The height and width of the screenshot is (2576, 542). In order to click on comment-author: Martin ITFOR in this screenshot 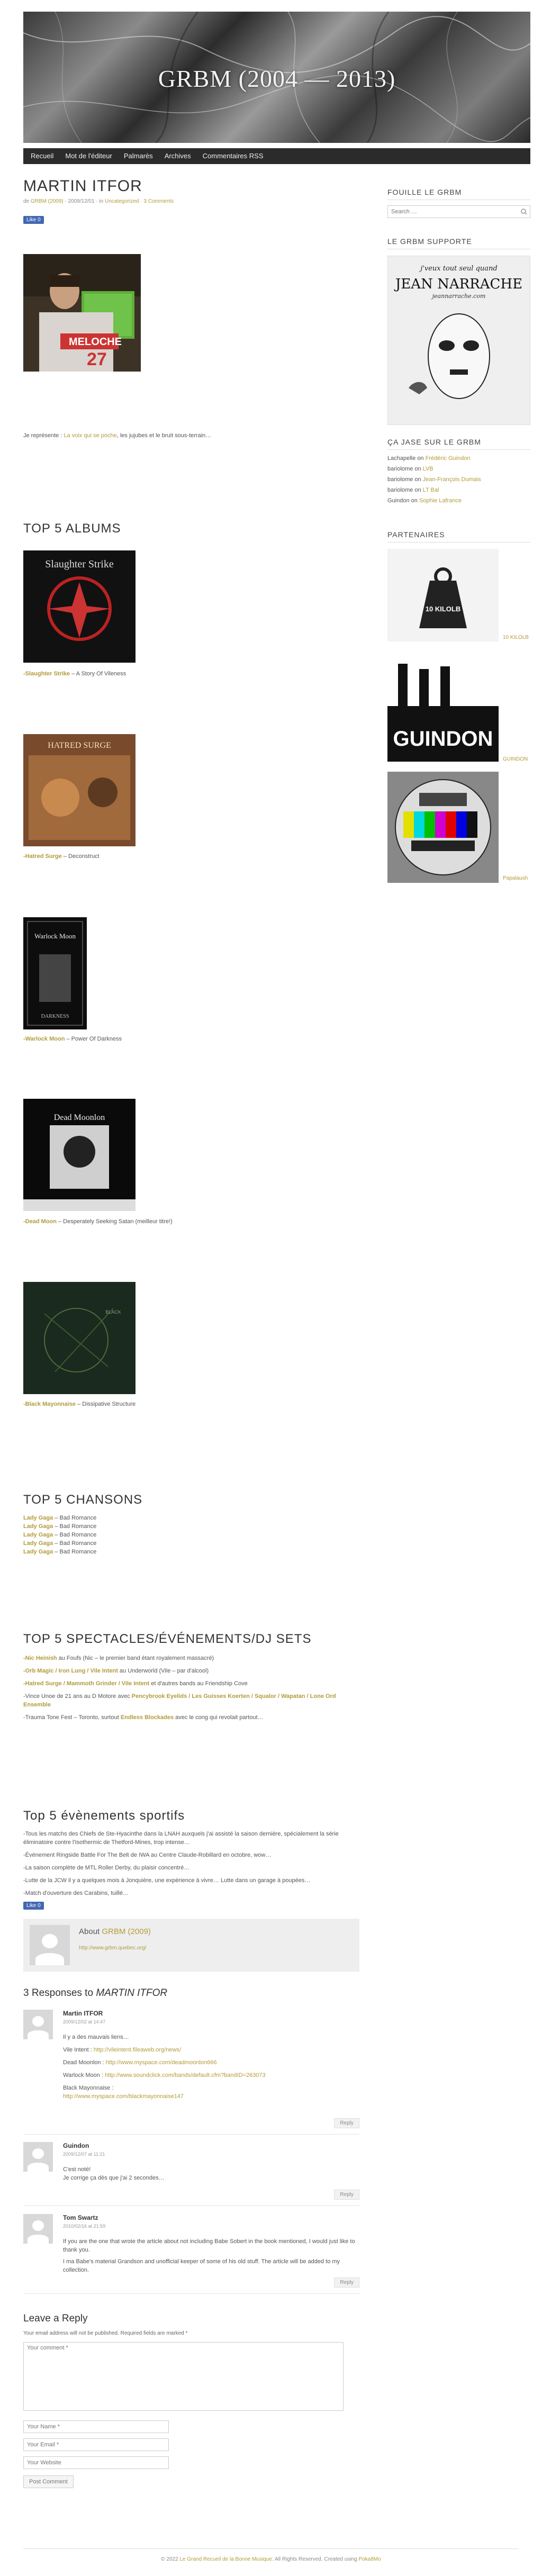, I will do `click(83, 2013)`.